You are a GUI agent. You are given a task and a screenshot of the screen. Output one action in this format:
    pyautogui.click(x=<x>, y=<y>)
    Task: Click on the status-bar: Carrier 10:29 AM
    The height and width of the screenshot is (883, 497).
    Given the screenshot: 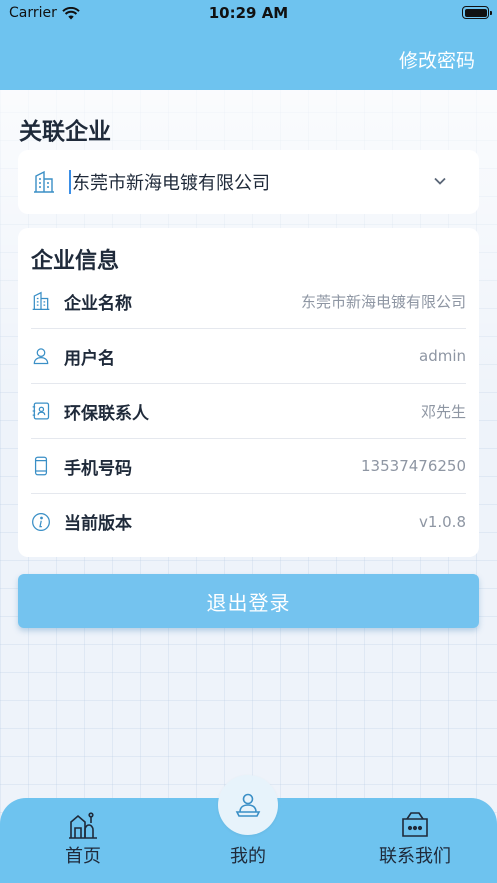 What is the action you would take?
    pyautogui.click(x=248, y=13)
    